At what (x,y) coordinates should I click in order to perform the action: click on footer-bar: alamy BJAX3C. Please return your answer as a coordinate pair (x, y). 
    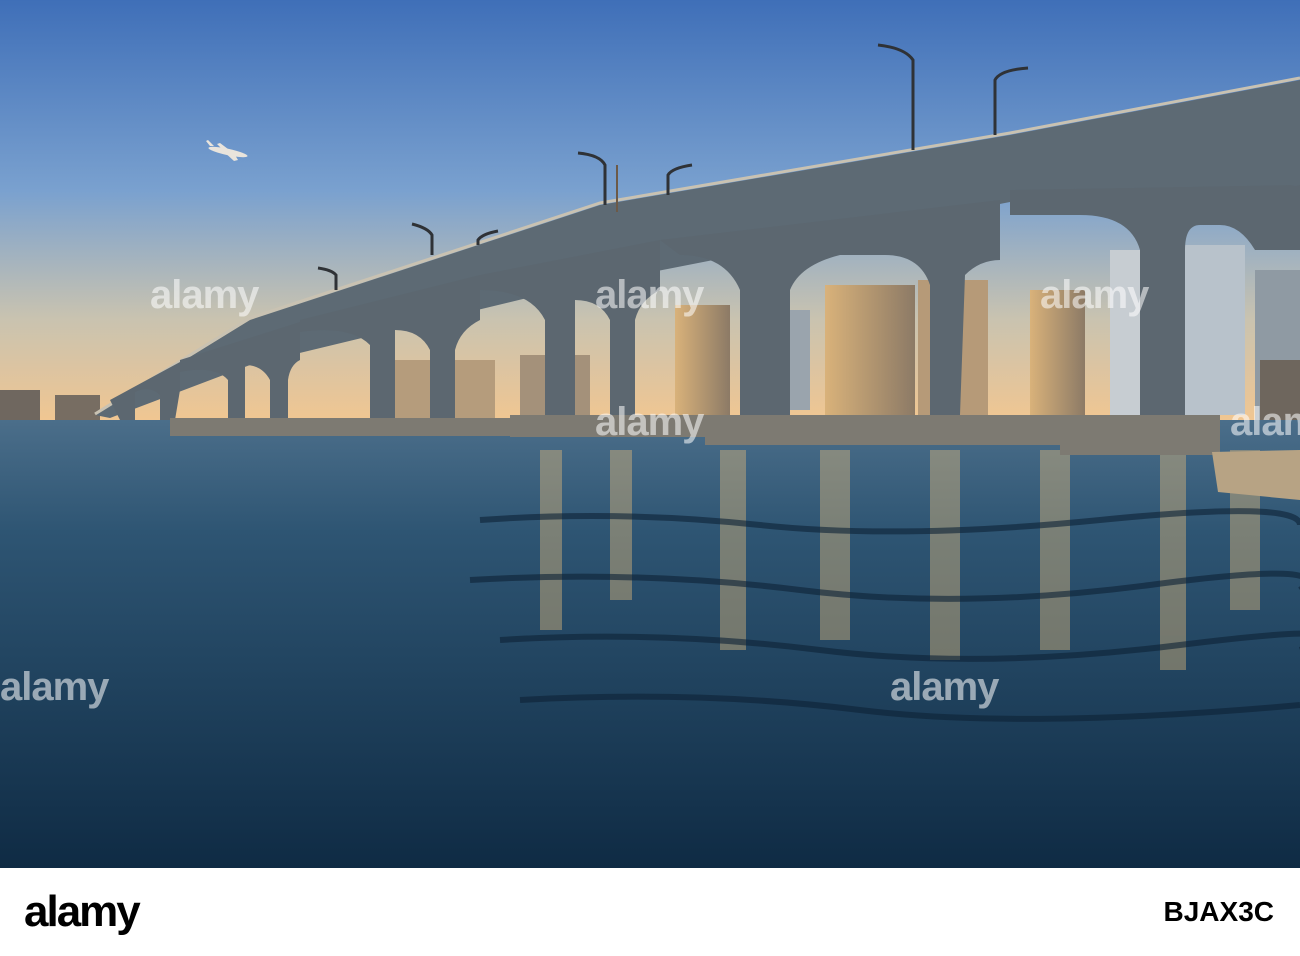
    Looking at the image, I should click on (650, 912).